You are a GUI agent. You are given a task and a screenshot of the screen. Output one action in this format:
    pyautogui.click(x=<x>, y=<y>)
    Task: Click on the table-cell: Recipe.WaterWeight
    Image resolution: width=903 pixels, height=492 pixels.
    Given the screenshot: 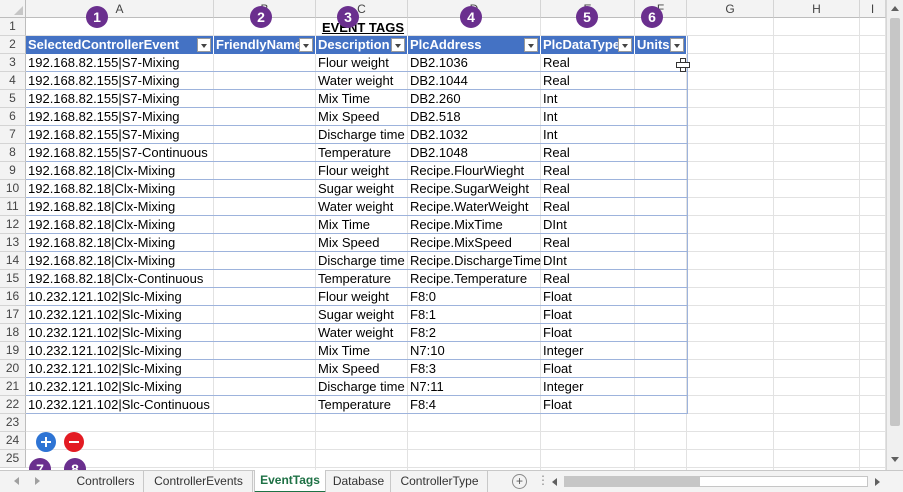 What is the action you would take?
    pyautogui.click(x=474, y=207)
    